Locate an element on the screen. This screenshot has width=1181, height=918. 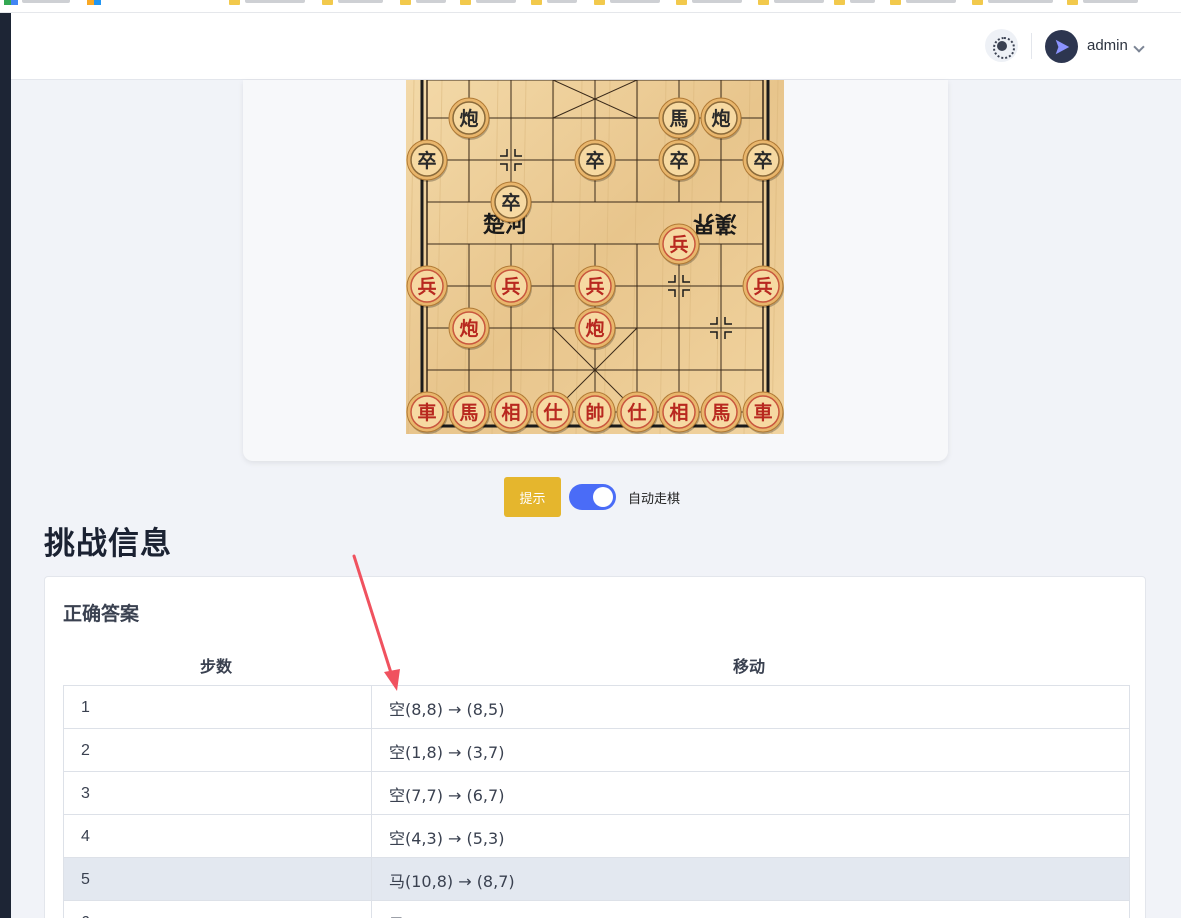
table-row: 5 马(10,8) → (8,7) is located at coordinates (597, 879).